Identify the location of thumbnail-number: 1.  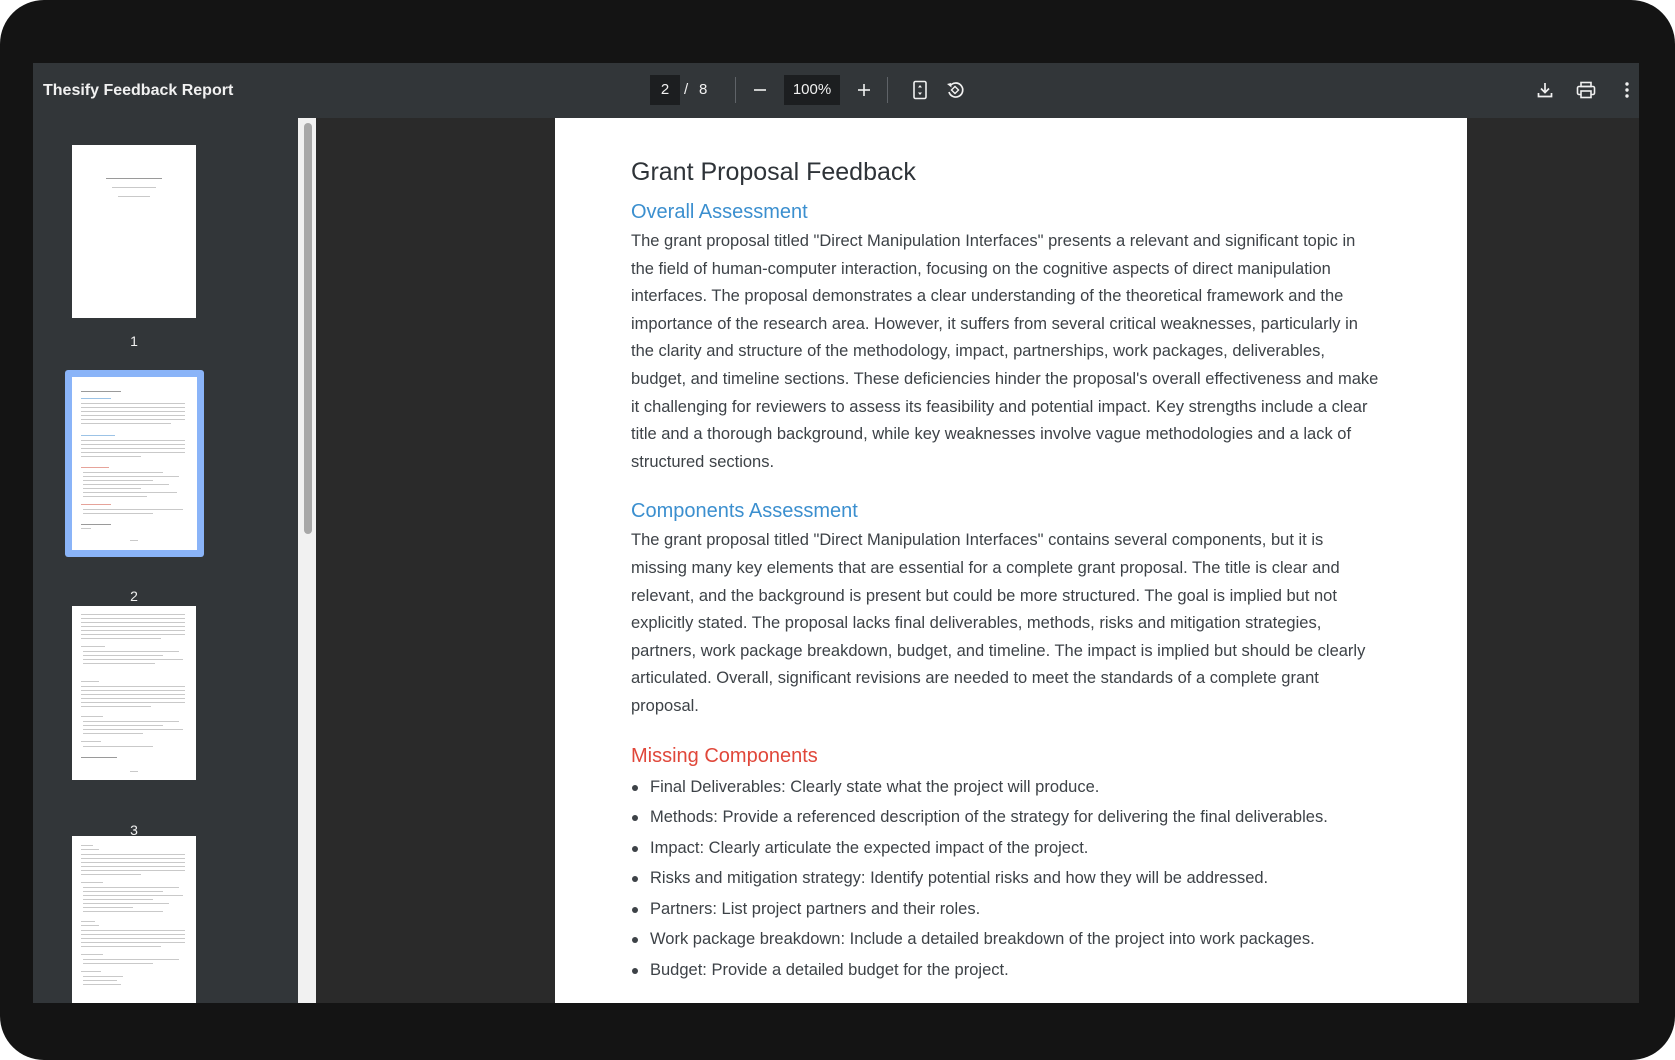
(134, 341).